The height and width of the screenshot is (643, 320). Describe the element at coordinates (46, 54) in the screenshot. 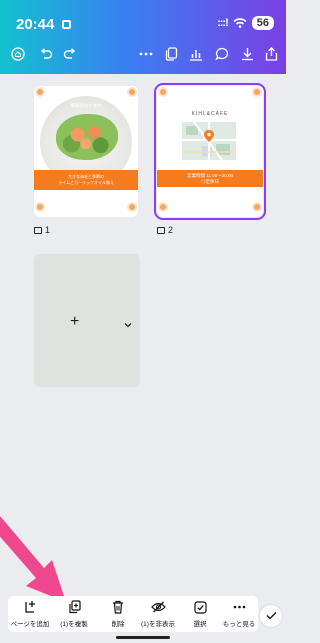

I see `undo-icon` at that location.